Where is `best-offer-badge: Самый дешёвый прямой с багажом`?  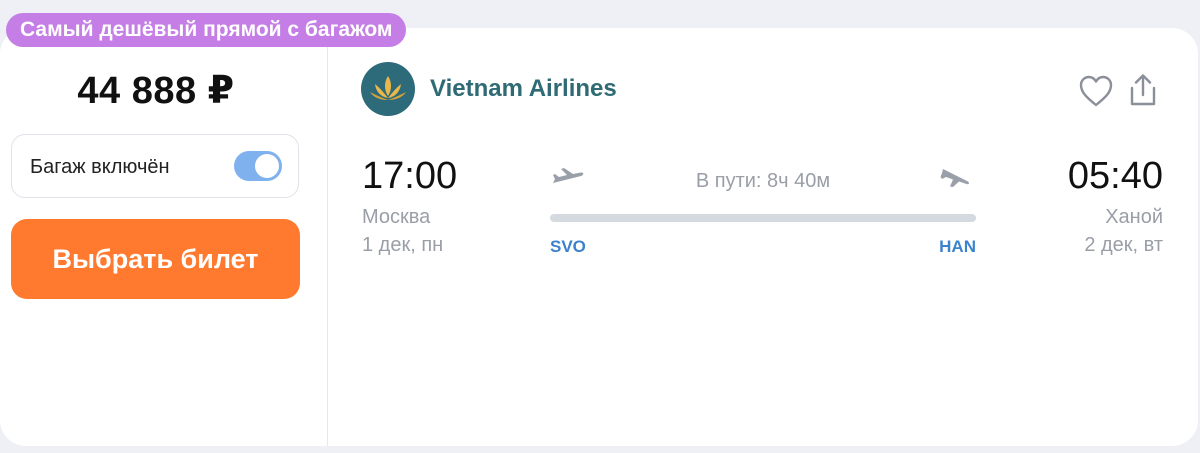 best-offer-badge: Самый дешёвый прямой с багажом is located at coordinates (206, 30).